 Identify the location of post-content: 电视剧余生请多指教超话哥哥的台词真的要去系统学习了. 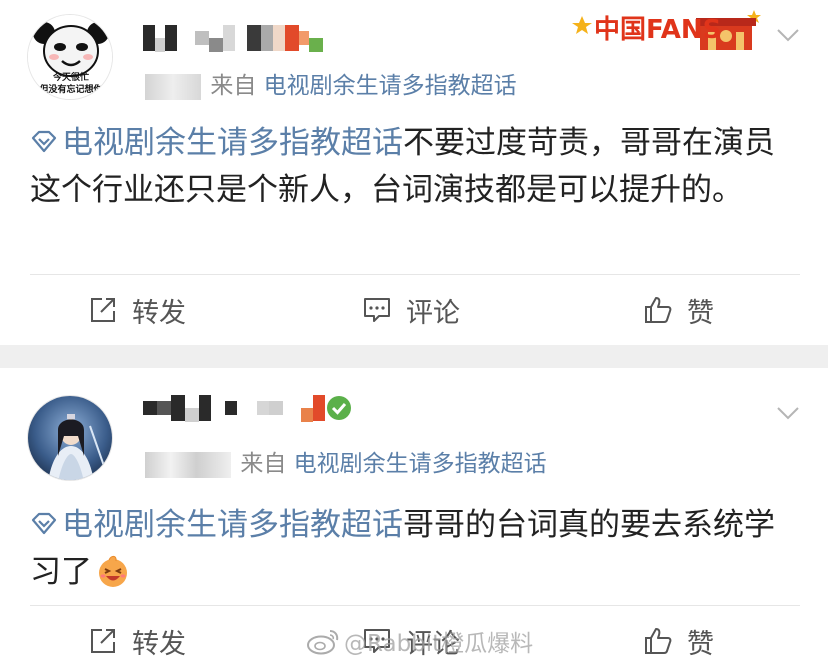
(415, 549).